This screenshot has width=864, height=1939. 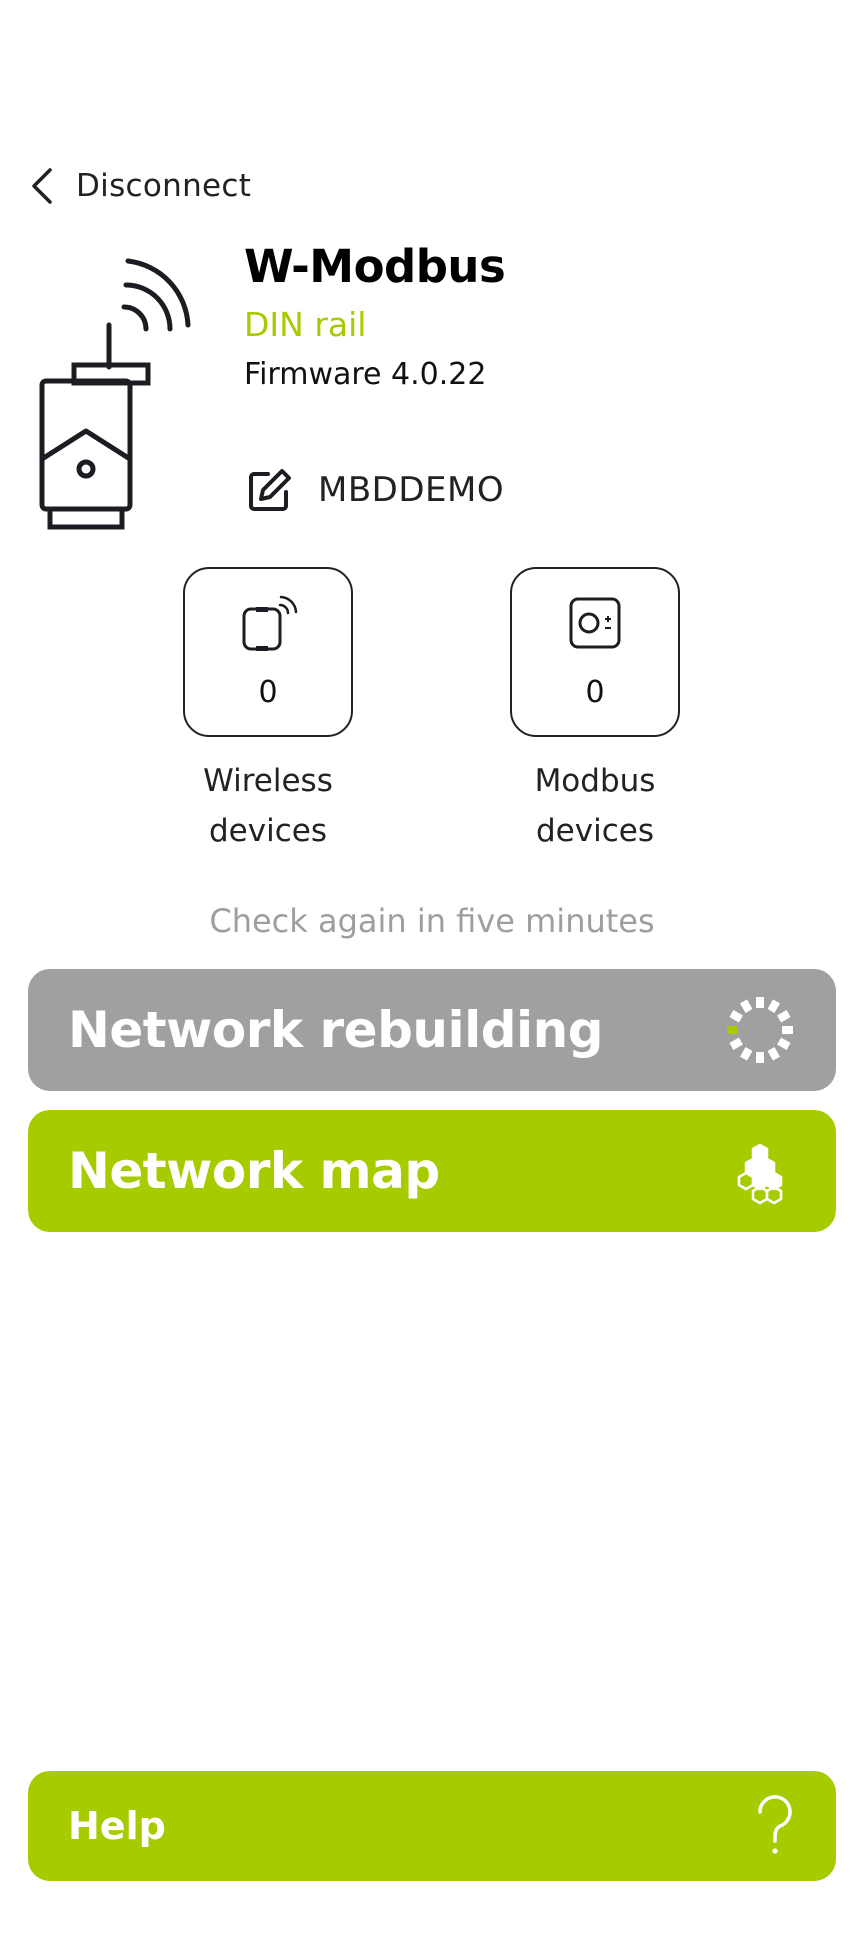 I want to click on modbus-devices-label: Modbus devices, so click(x=595, y=806).